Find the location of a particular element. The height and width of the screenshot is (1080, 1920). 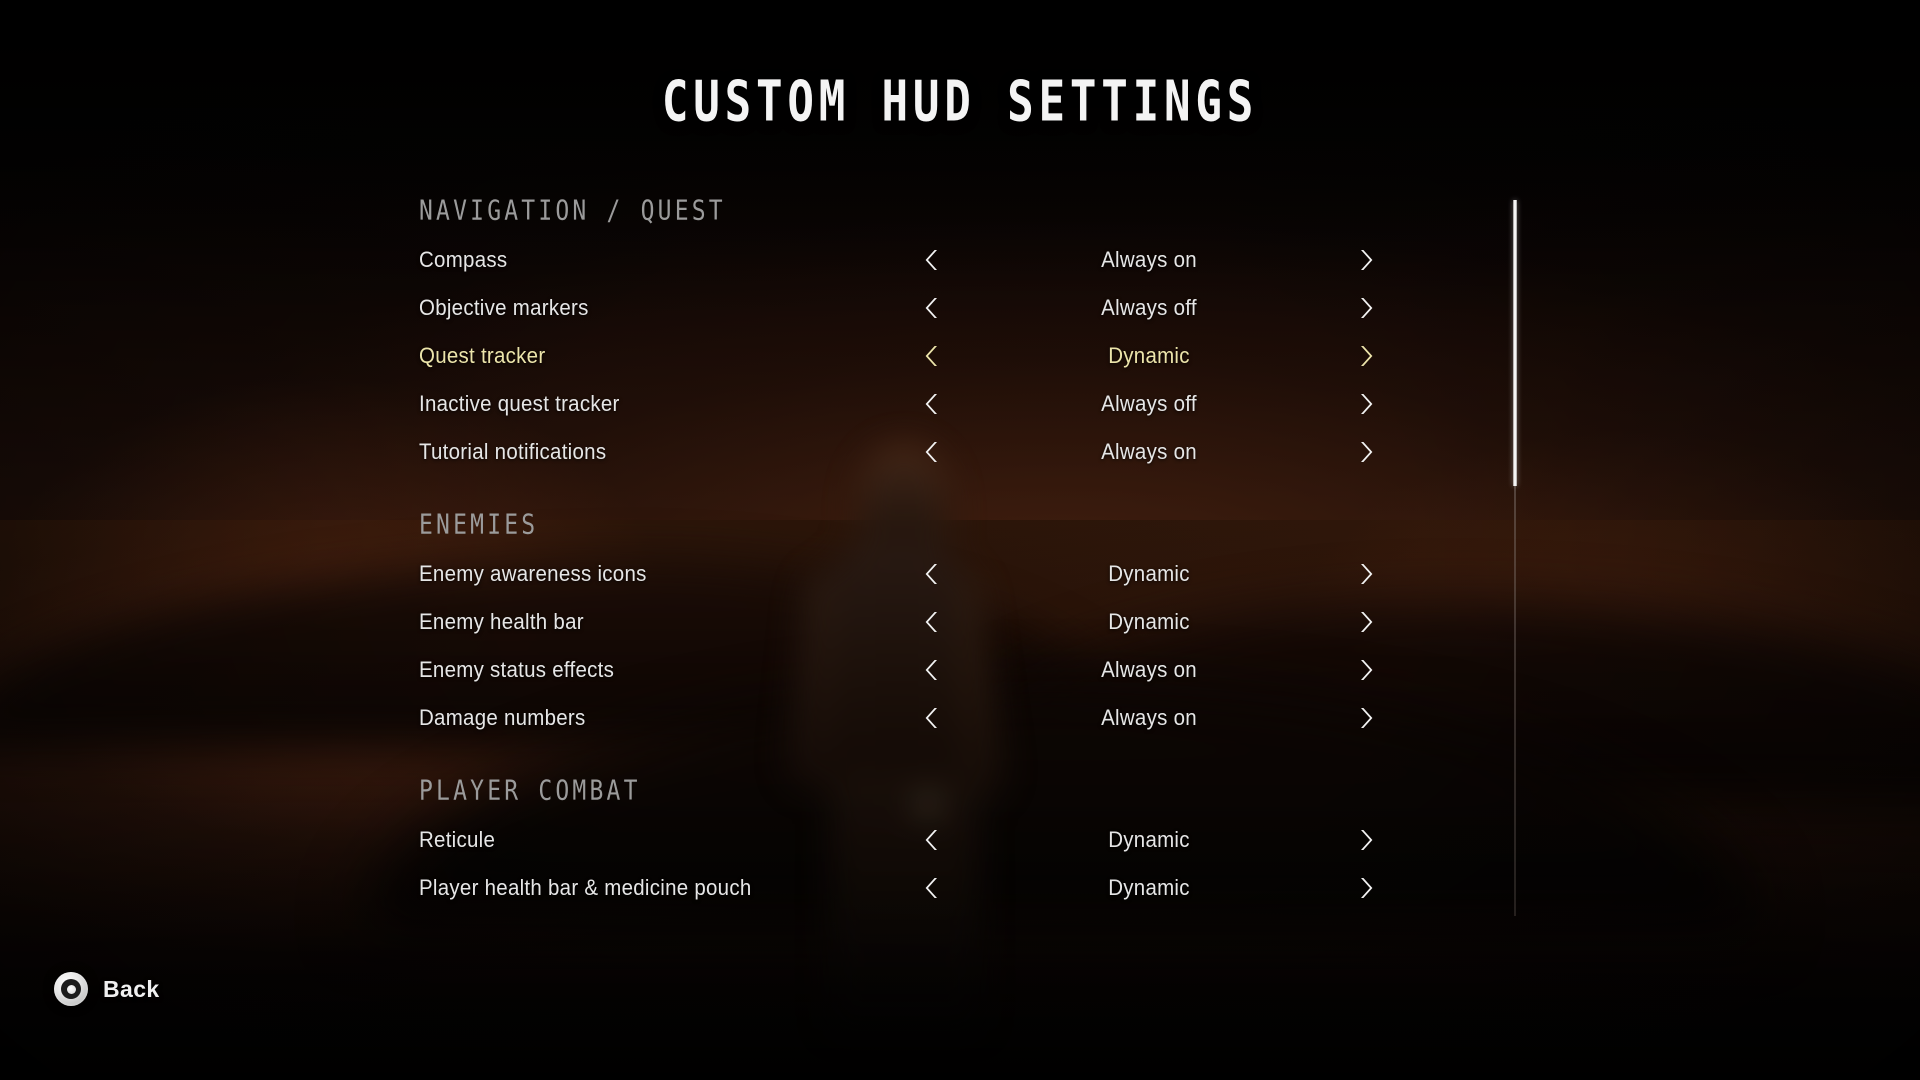

setting-label: Reticule is located at coordinates (457, 839).